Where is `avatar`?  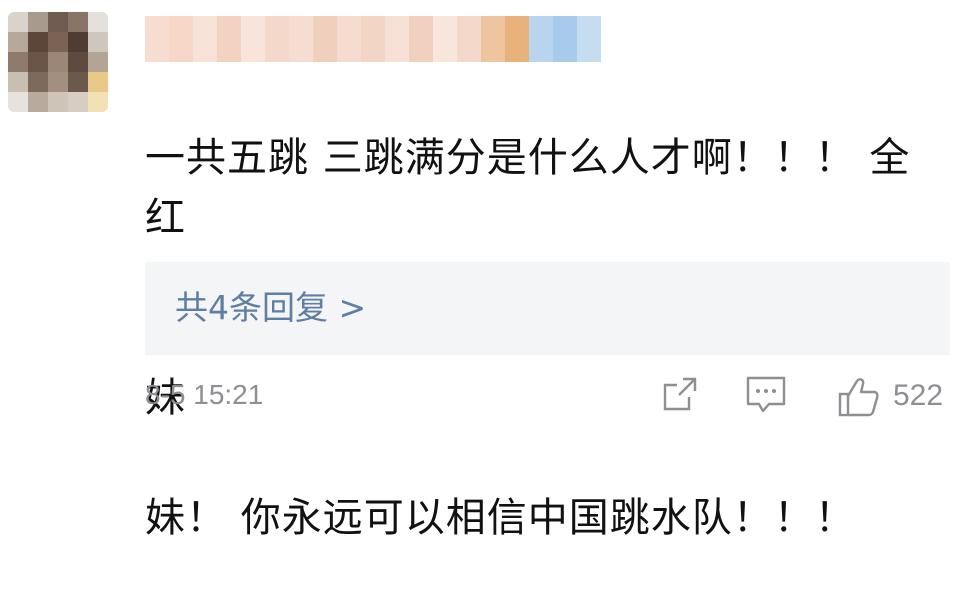 avatar is located at coordinates (58, 62).